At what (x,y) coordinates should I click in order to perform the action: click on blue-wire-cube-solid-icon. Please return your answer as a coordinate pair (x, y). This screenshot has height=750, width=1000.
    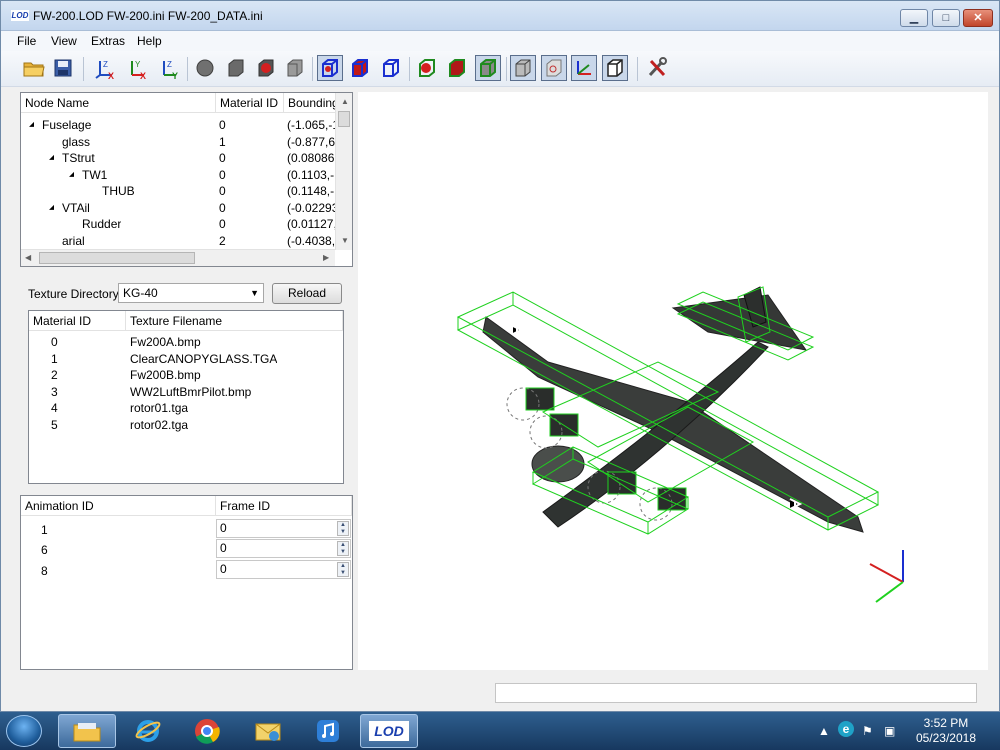
    Looking at the image, I should click on (360, 68).